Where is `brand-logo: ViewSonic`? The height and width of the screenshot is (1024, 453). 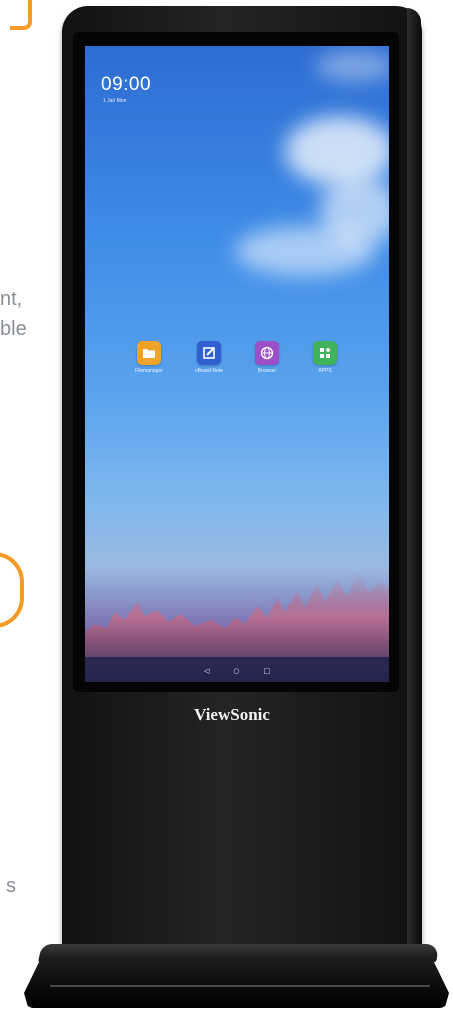 brand-logo: ViewSonic is located at coordinates (232, 714).